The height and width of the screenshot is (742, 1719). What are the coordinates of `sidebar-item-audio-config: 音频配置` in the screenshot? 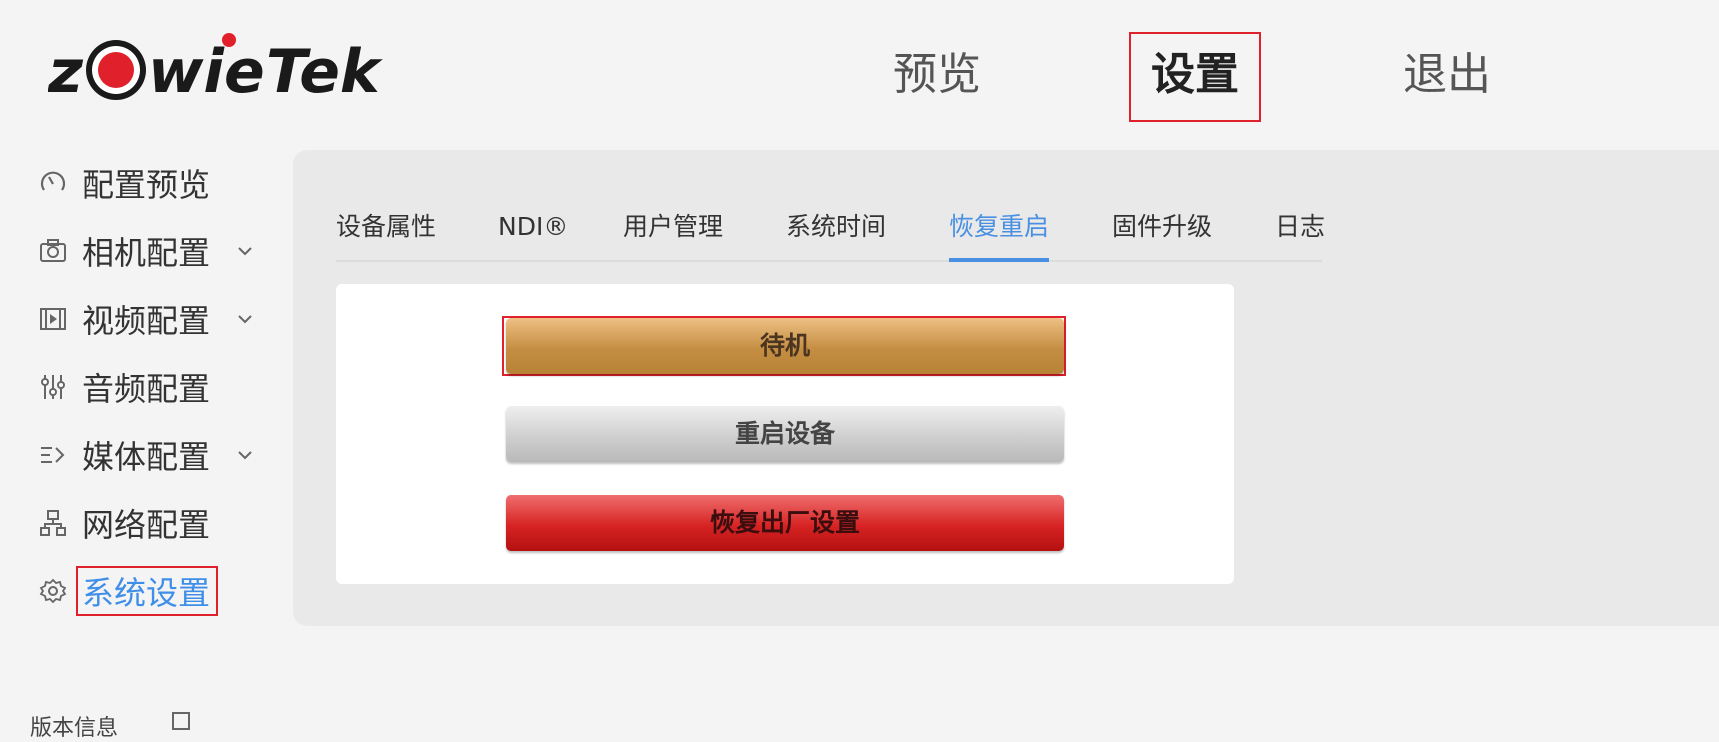 It's located at (153, 387).